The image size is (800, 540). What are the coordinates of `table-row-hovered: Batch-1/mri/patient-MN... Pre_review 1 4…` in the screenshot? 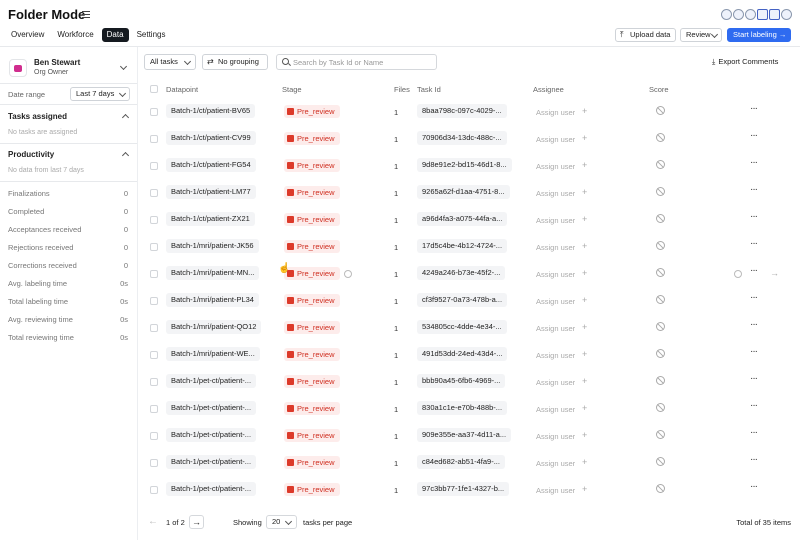 It's located at (469, 274).